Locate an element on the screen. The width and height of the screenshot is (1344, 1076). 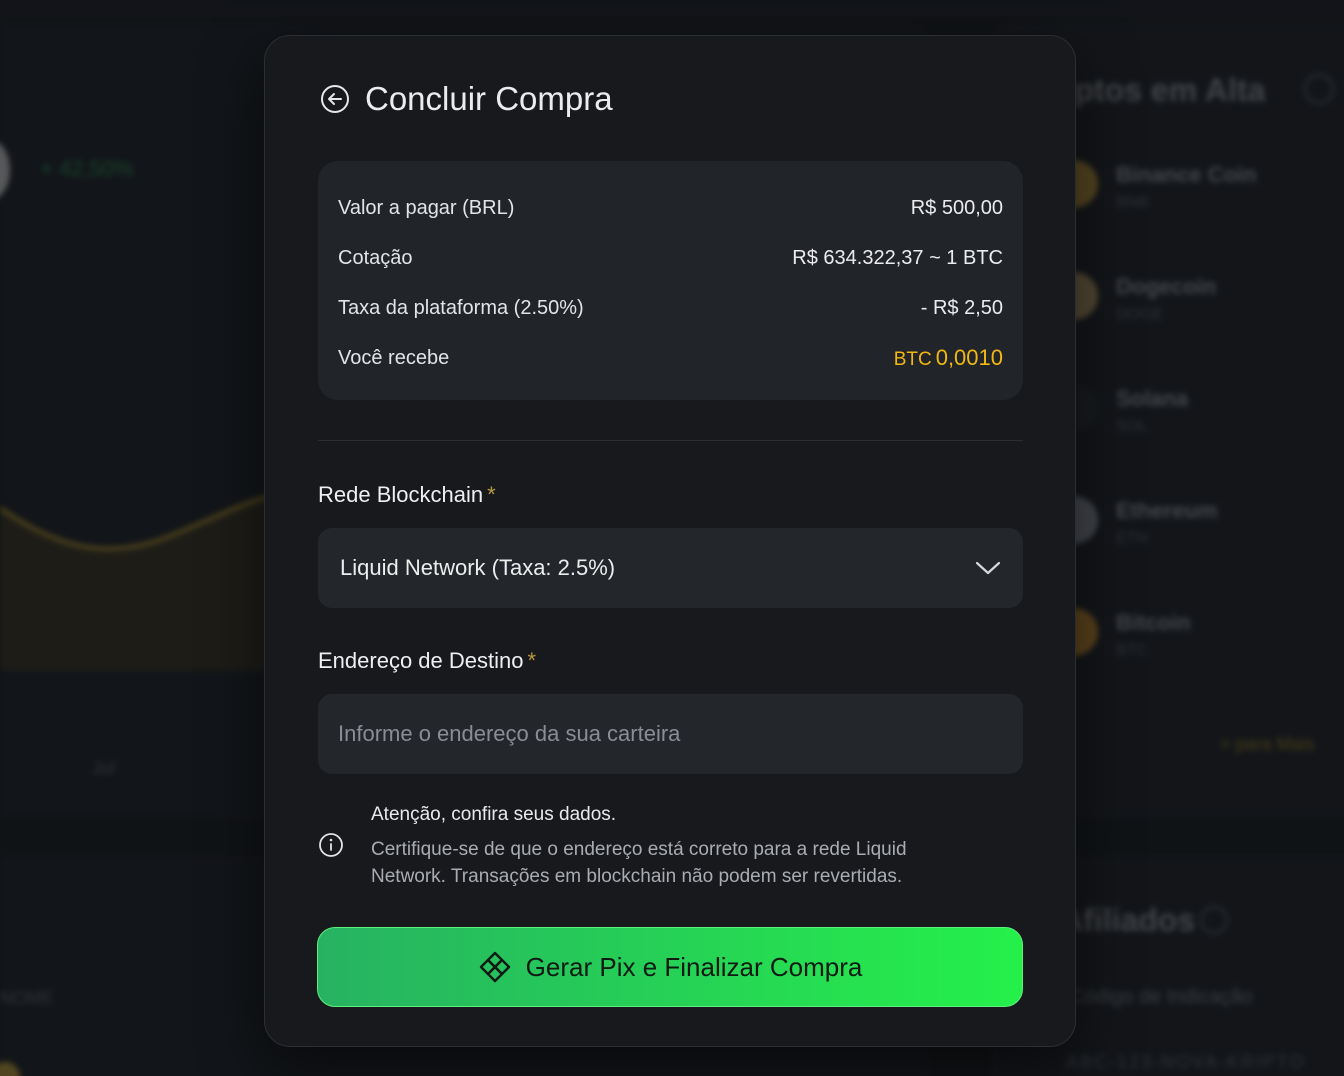
generate-pix-button: Gerar Pix e Finalizar Compra is located at coordinates (670, 967).